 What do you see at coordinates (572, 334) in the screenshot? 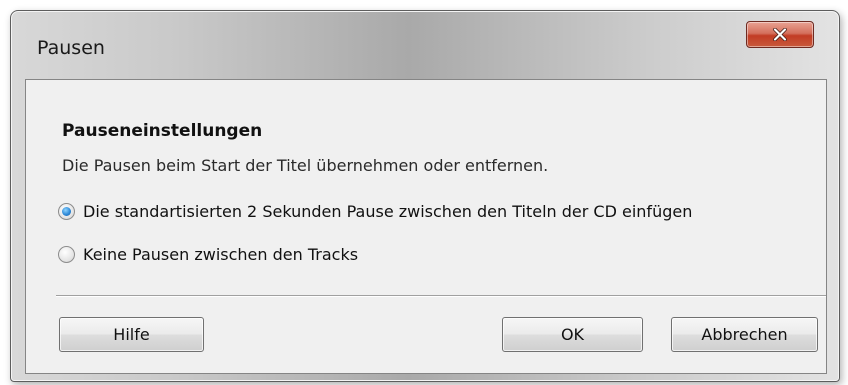
I see `ok-button: OK` at bounding box center [572, 334].